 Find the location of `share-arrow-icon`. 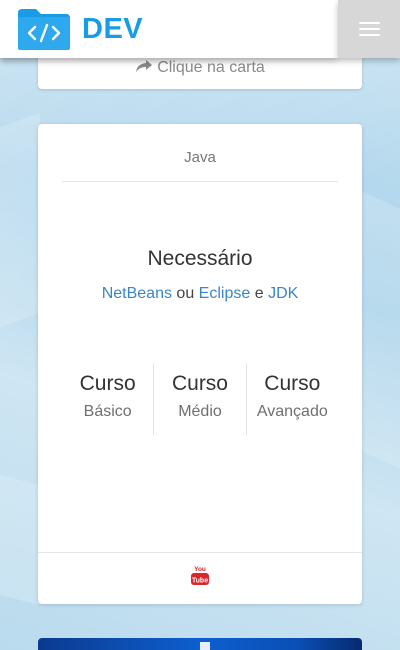

share-arrow-icon is located at coordinates (144, 69).